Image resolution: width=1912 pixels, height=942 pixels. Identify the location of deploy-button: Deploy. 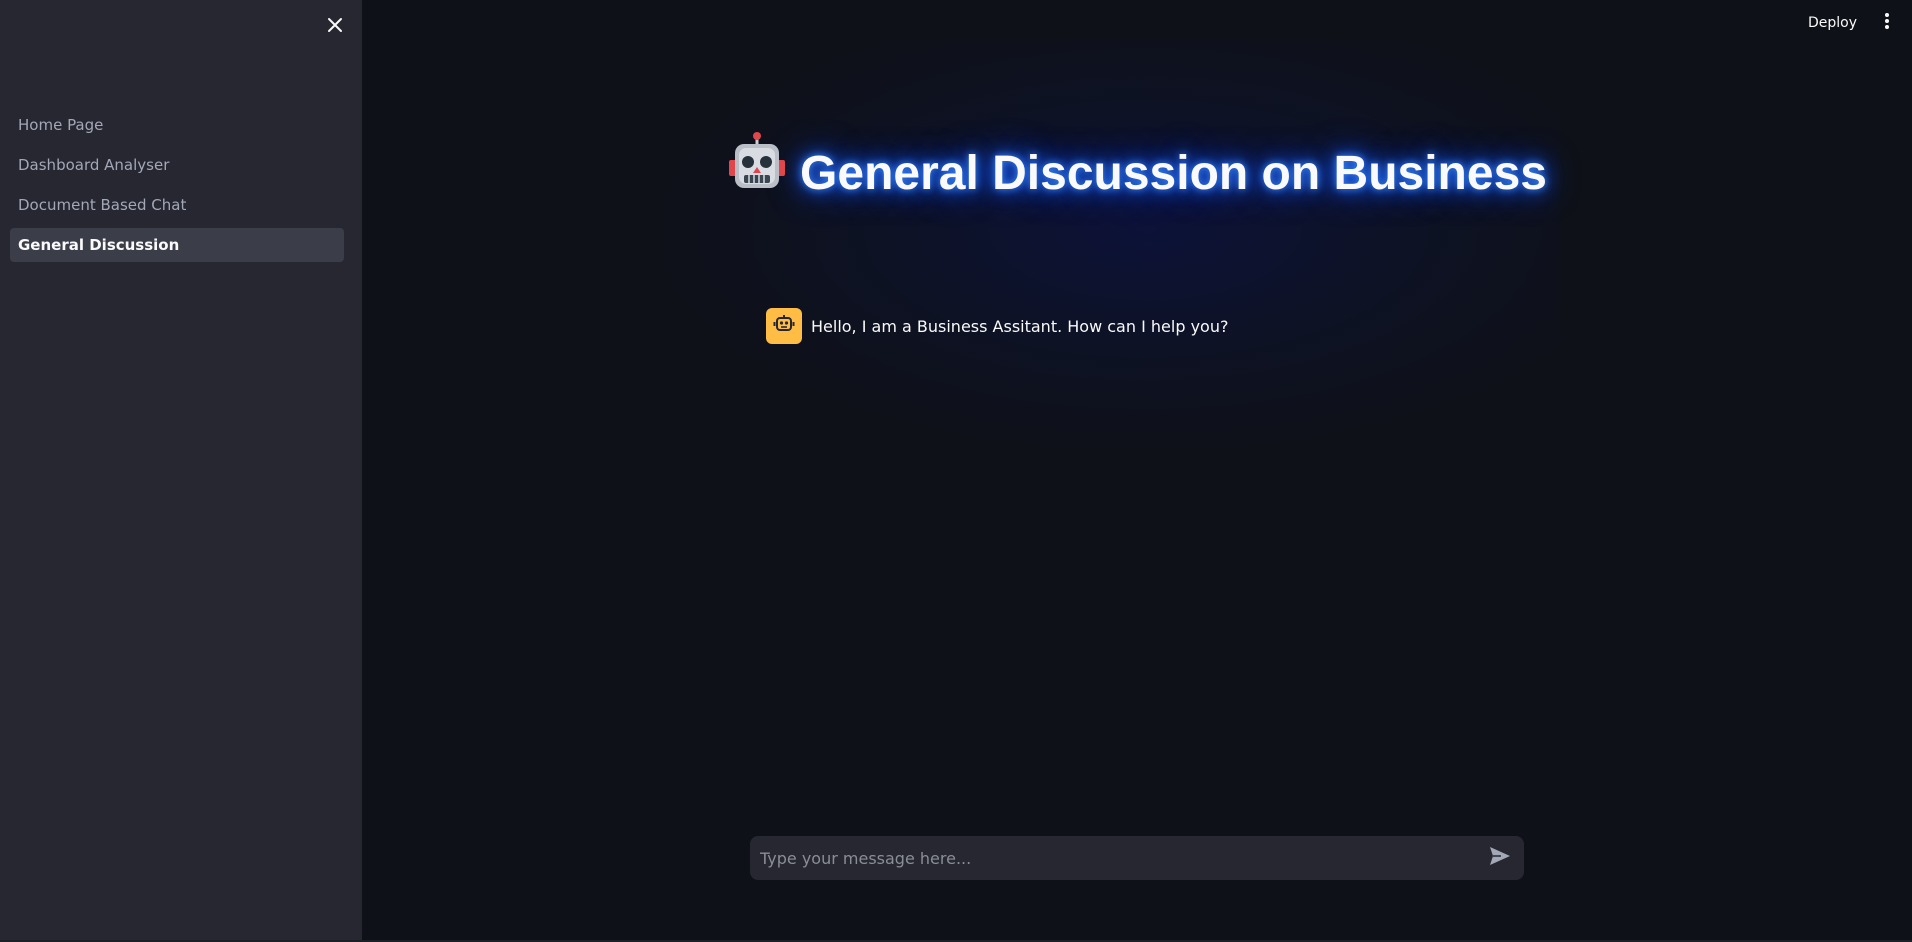
(1832, 23).